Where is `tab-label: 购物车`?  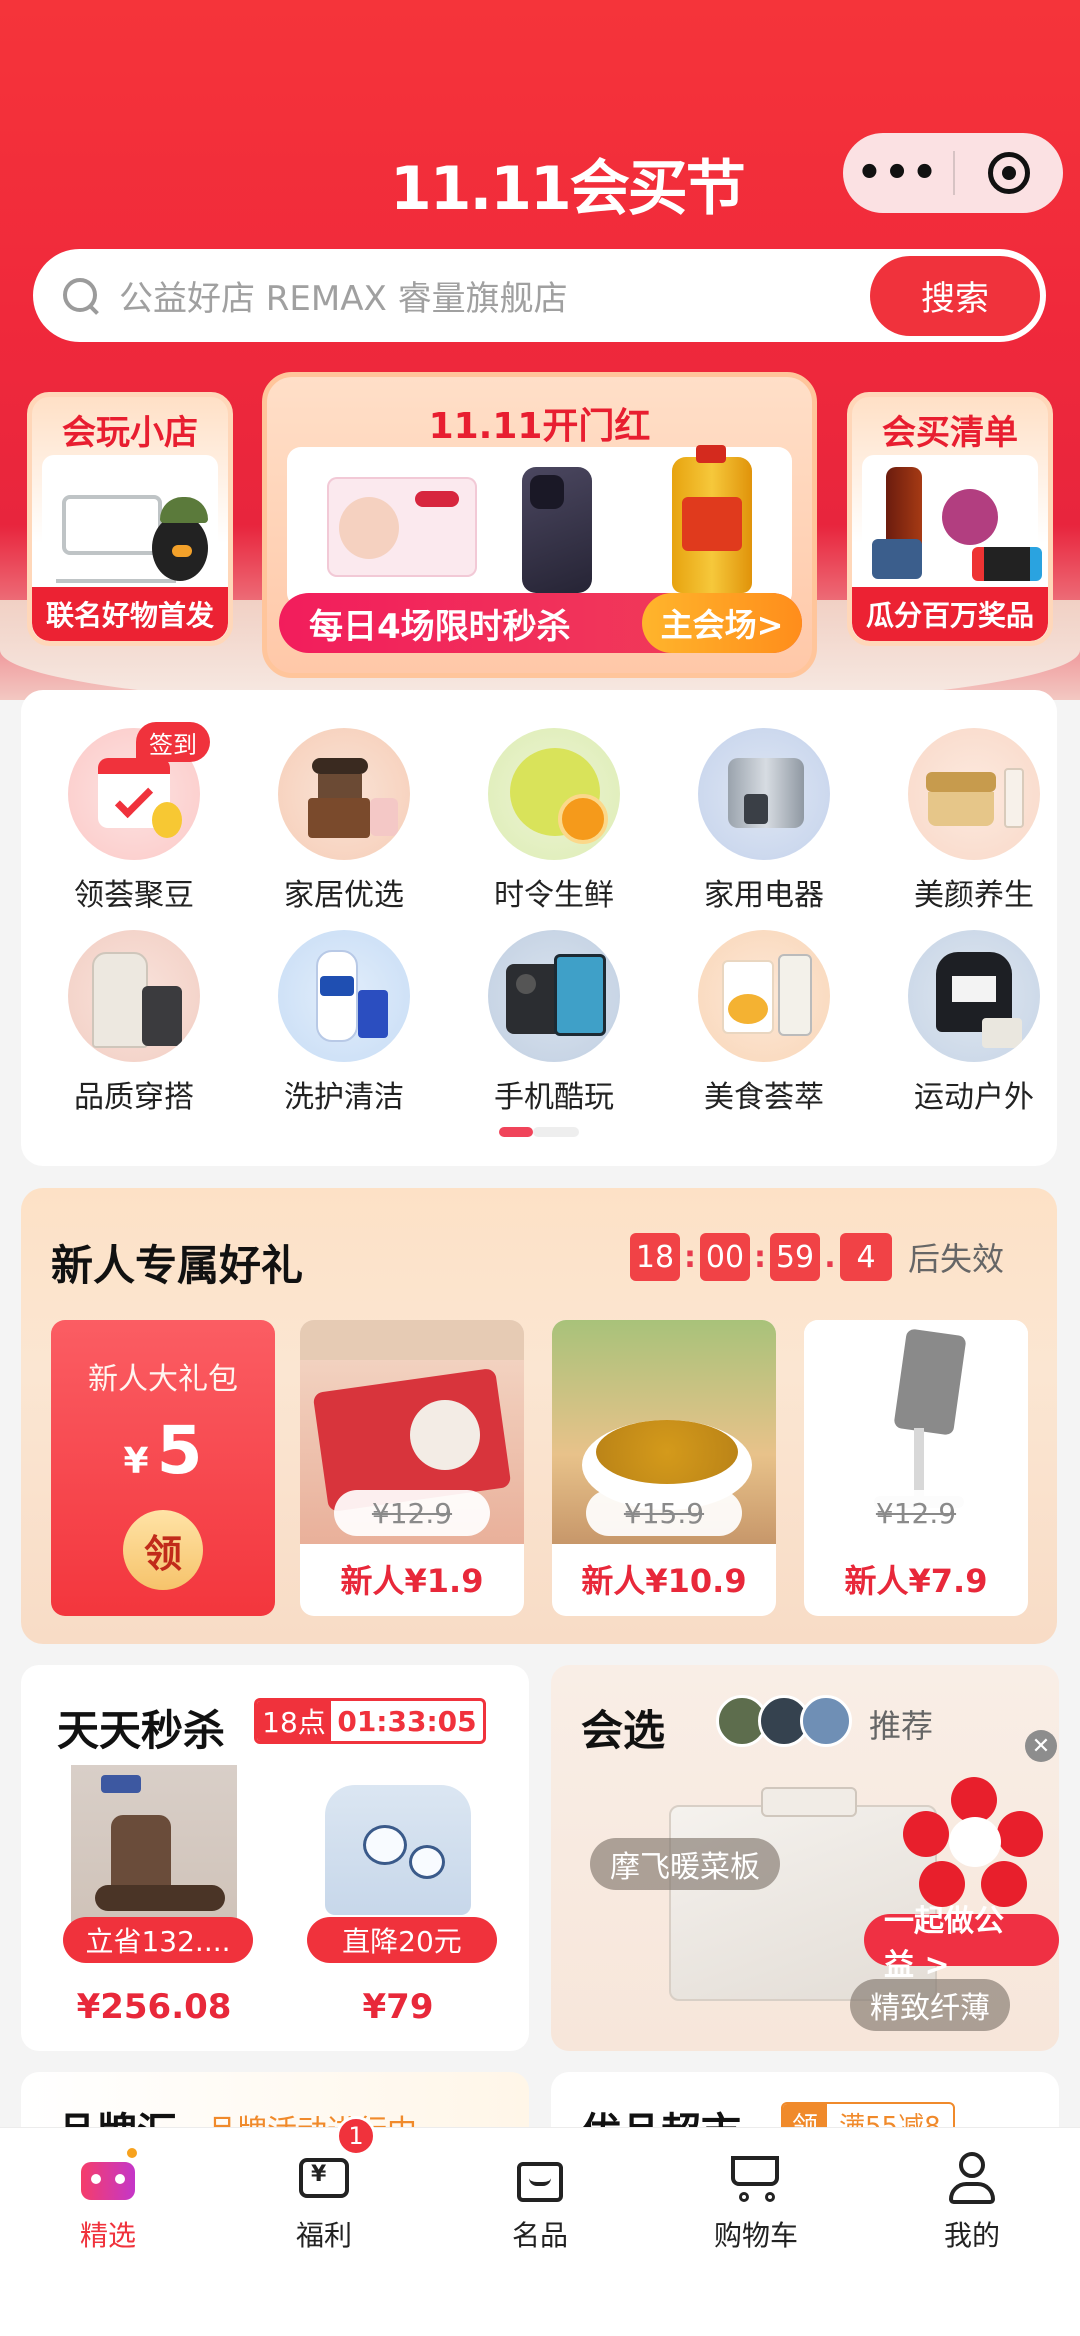 tab-label: 购物车 is located at coordinates (755, 2235).